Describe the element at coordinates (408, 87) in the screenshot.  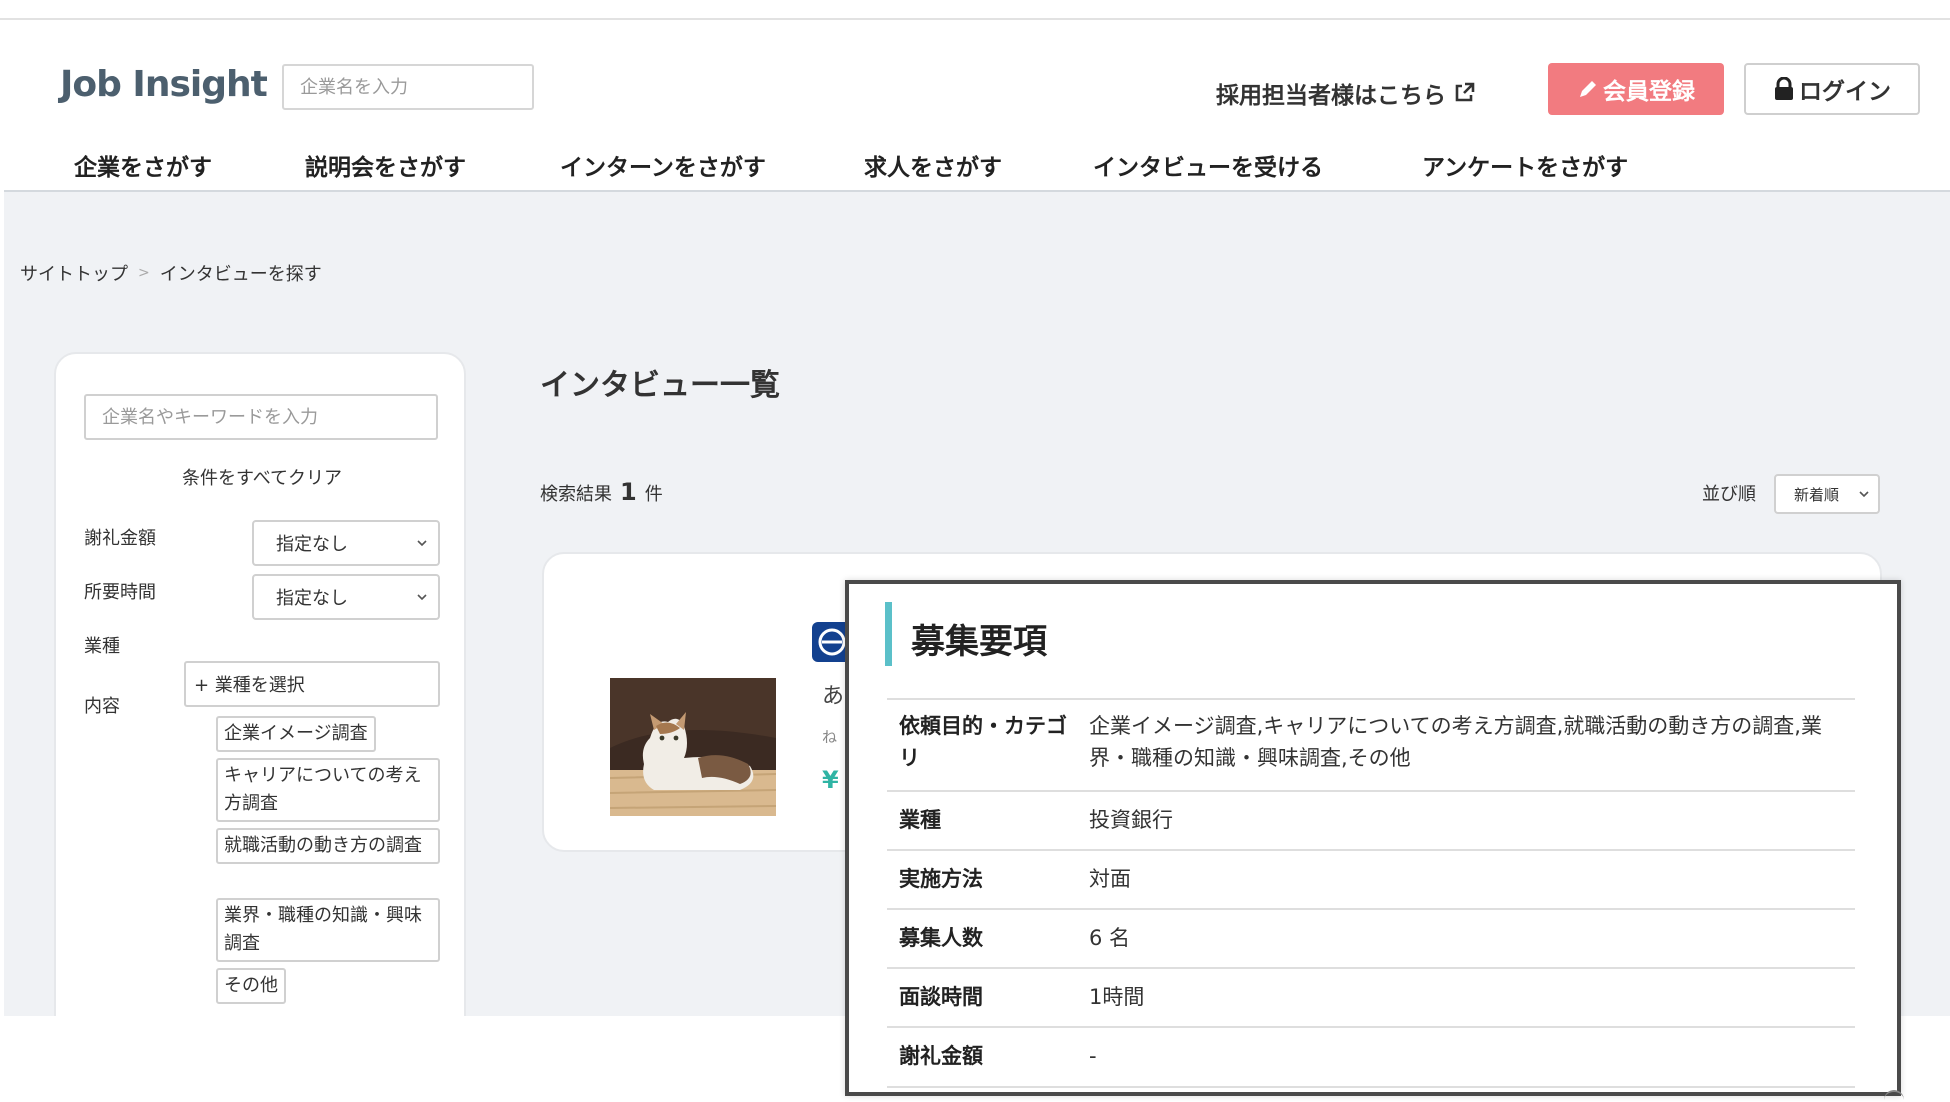
I see `company-search-input` at that location.